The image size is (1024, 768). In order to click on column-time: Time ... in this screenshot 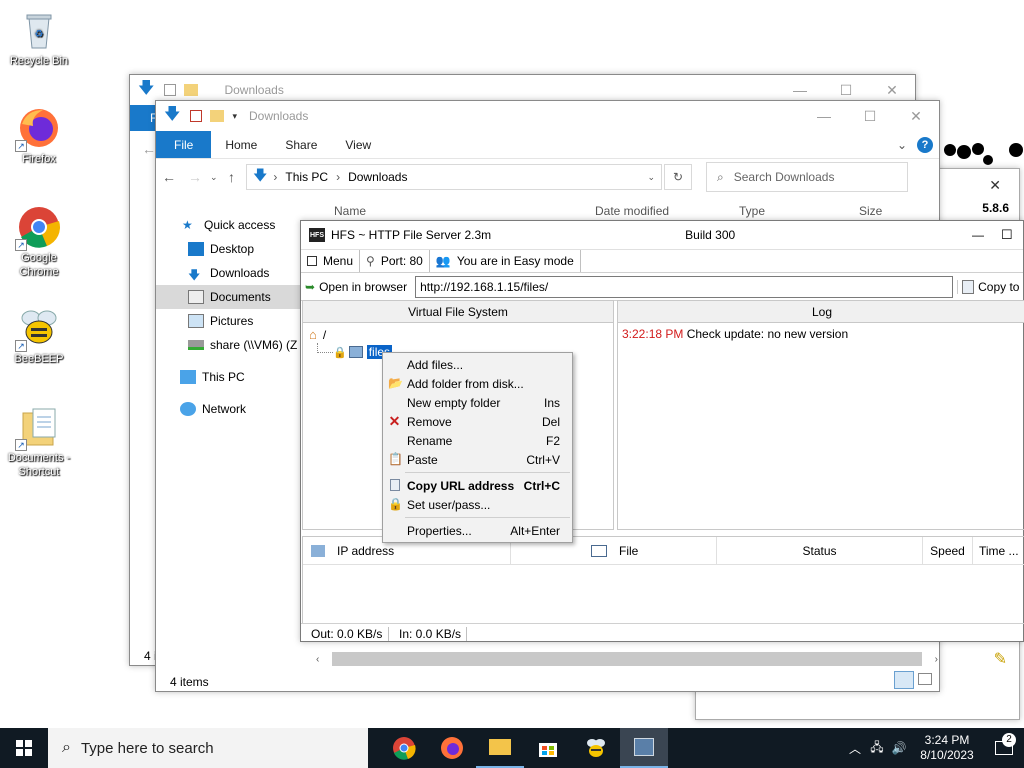, I will do `click(998, 550)`.